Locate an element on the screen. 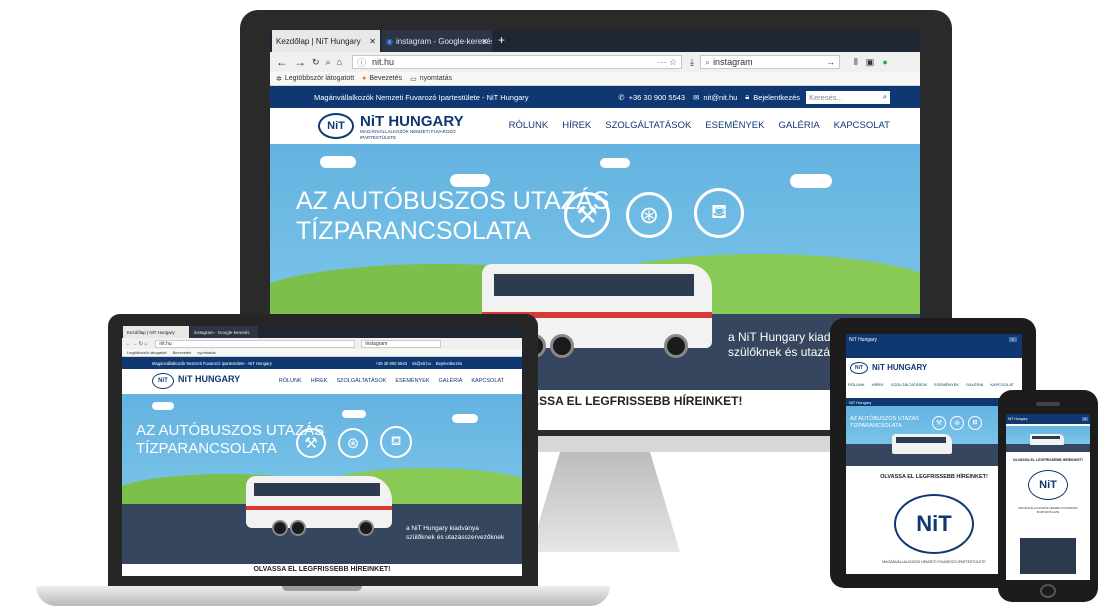 The width and height of the screenshot is (1102, 614). browser-tab: instagram - Google-keresés is located at coordinates (224, 332).